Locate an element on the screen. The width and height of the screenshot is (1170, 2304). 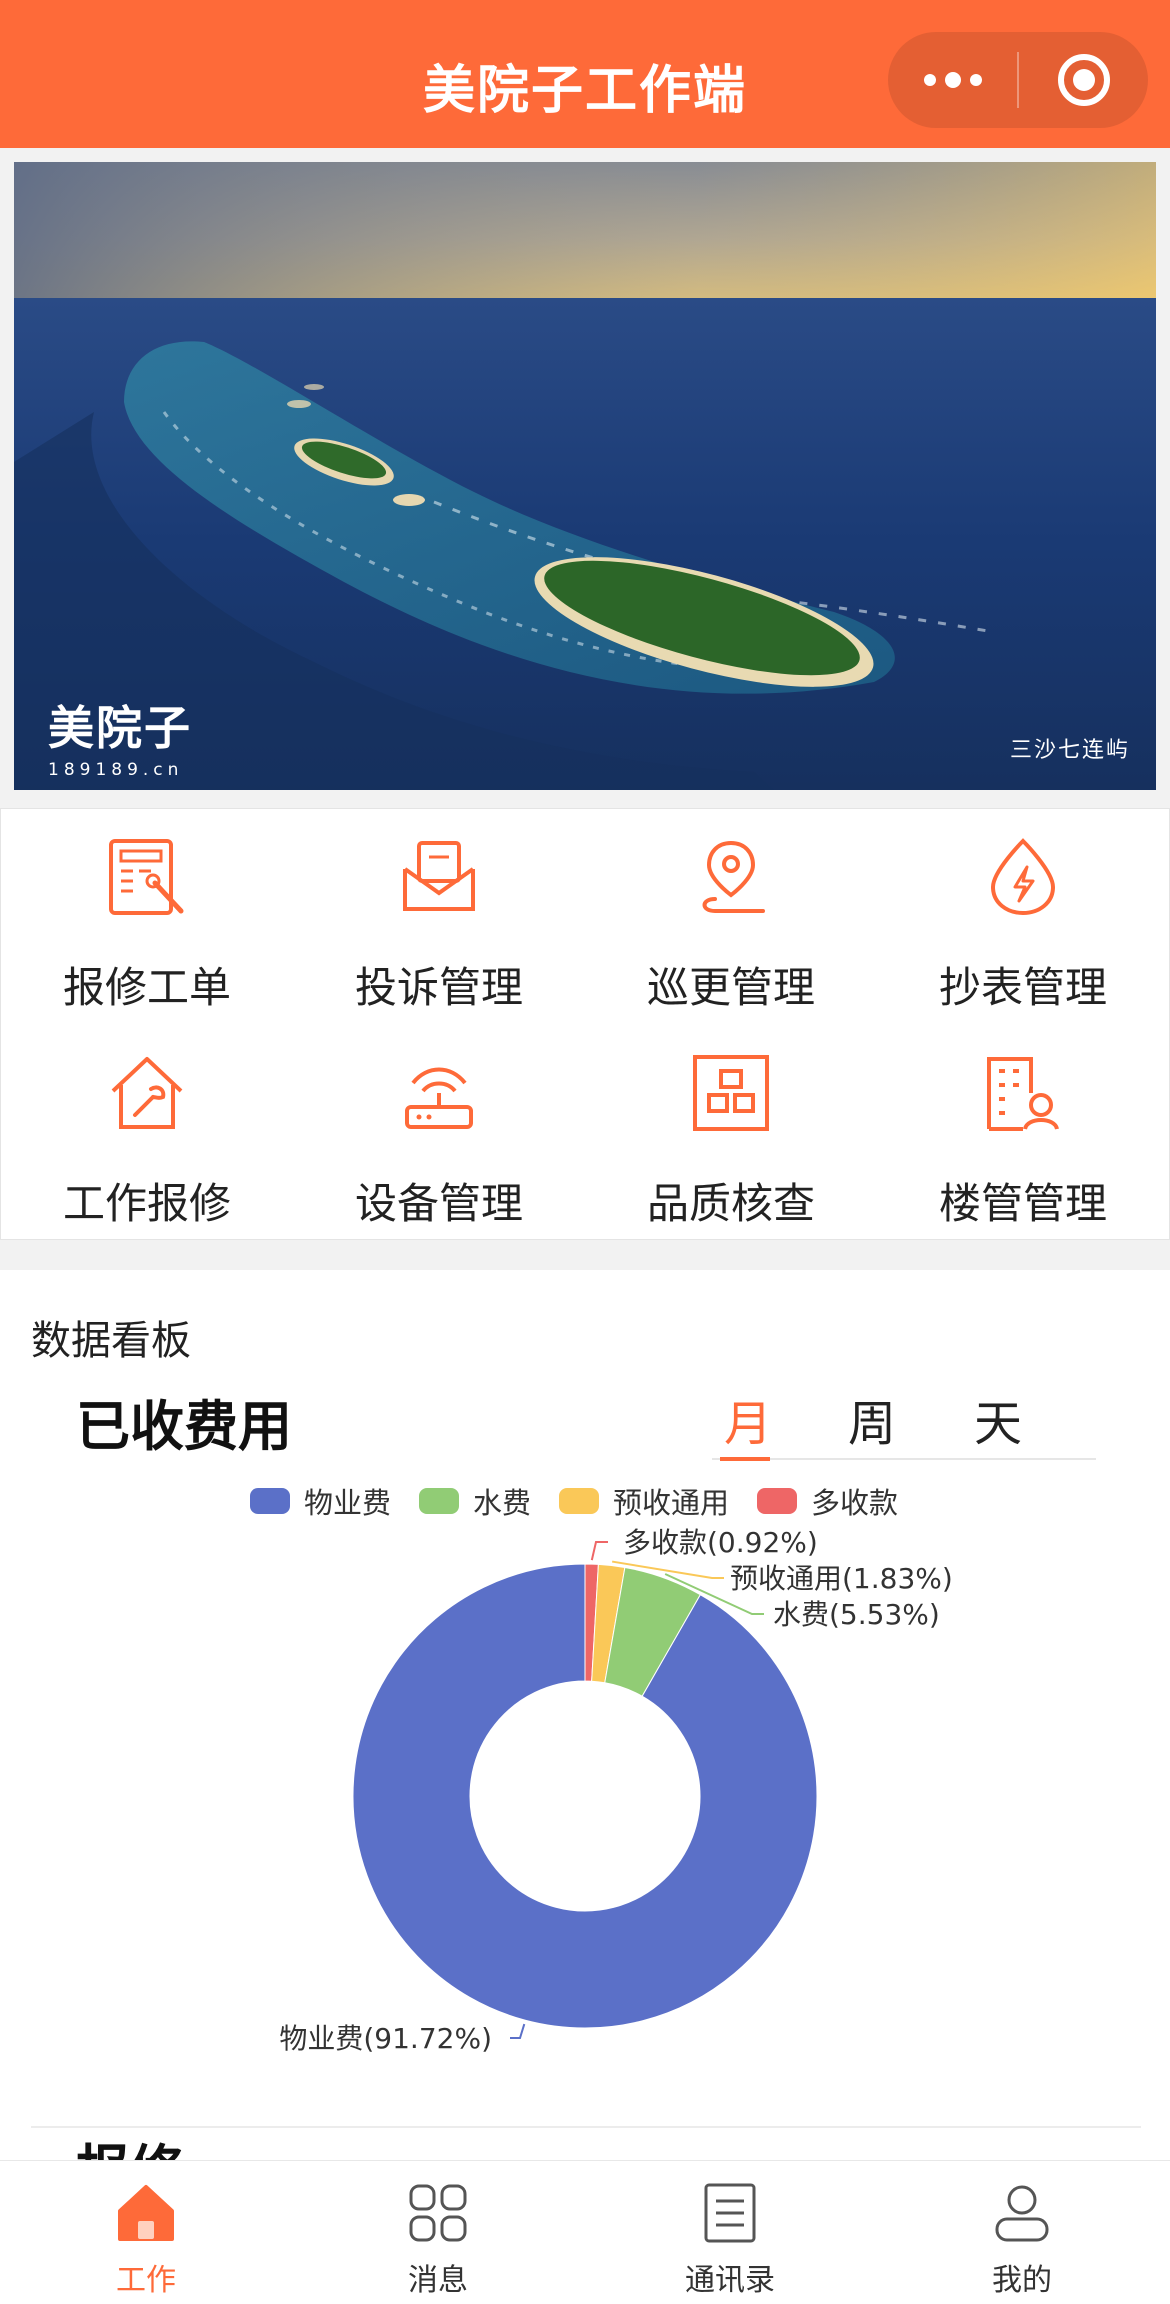
close-target-icon is located at coordinates (1083, 80).